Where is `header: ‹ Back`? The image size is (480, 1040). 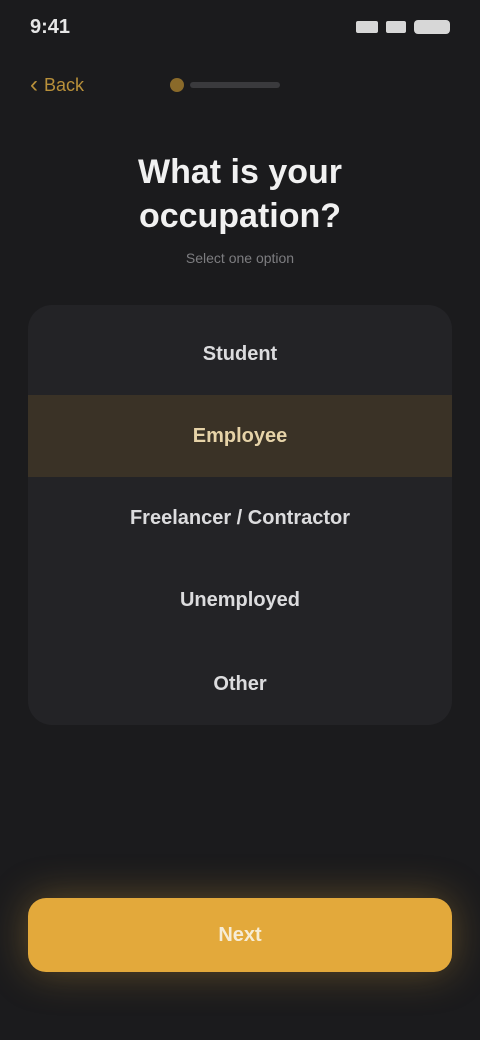
header: ‹ Back is located at coordinates (240, 86).